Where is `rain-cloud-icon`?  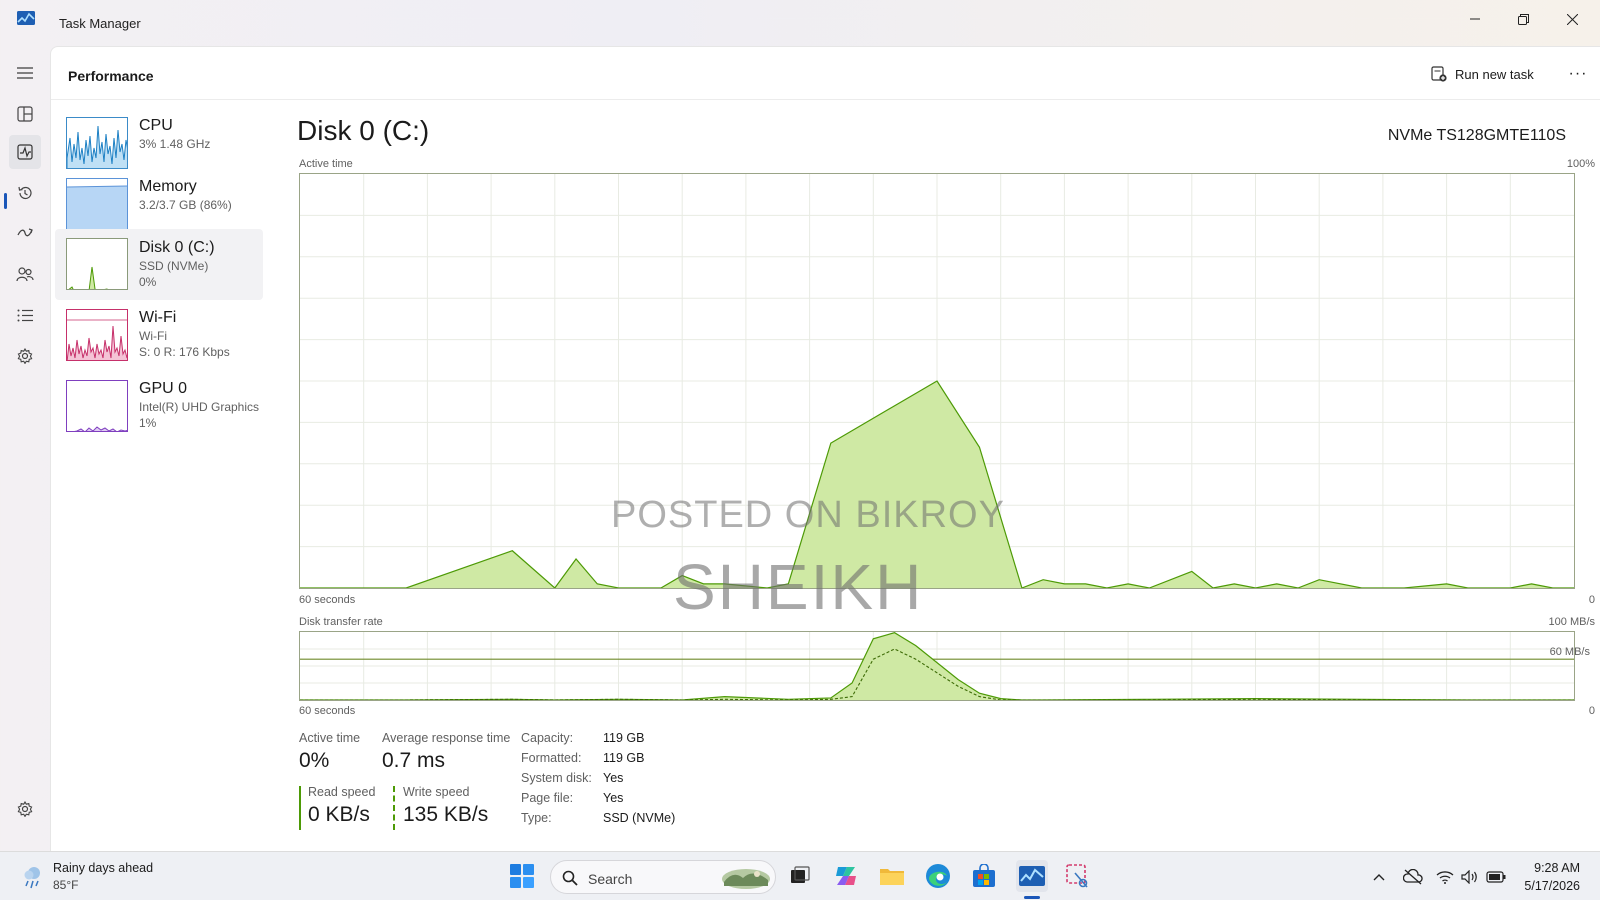
rain-cloud-icon is located at coordinates (32, 878).